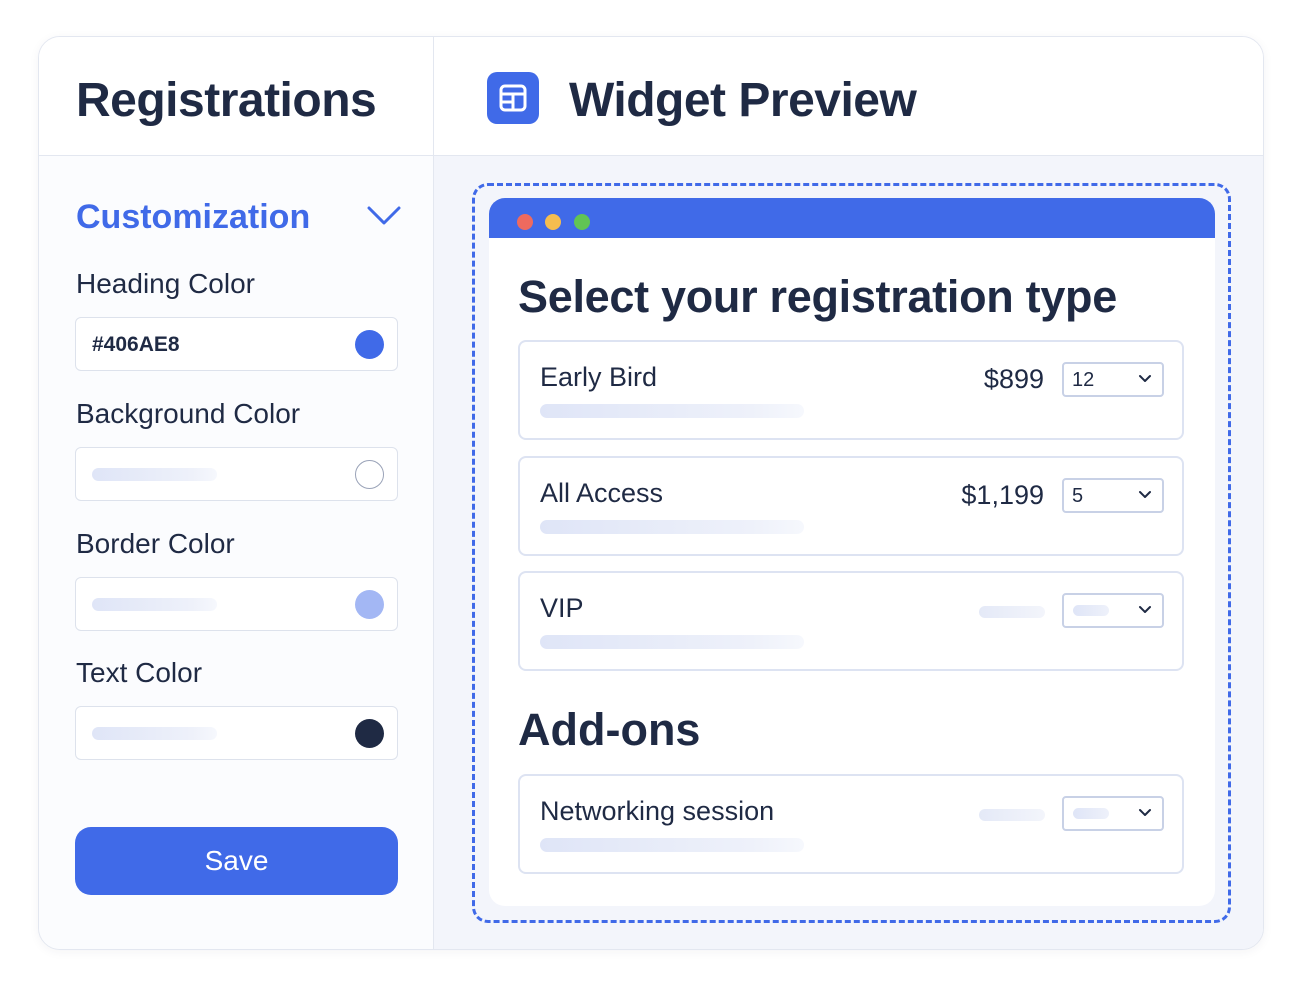 This screenshot has height=987, width=1301. Describe the element at coordinates (851, 506) in the screenshot. I see `registration-option: All Access $1,199 5` at that location.